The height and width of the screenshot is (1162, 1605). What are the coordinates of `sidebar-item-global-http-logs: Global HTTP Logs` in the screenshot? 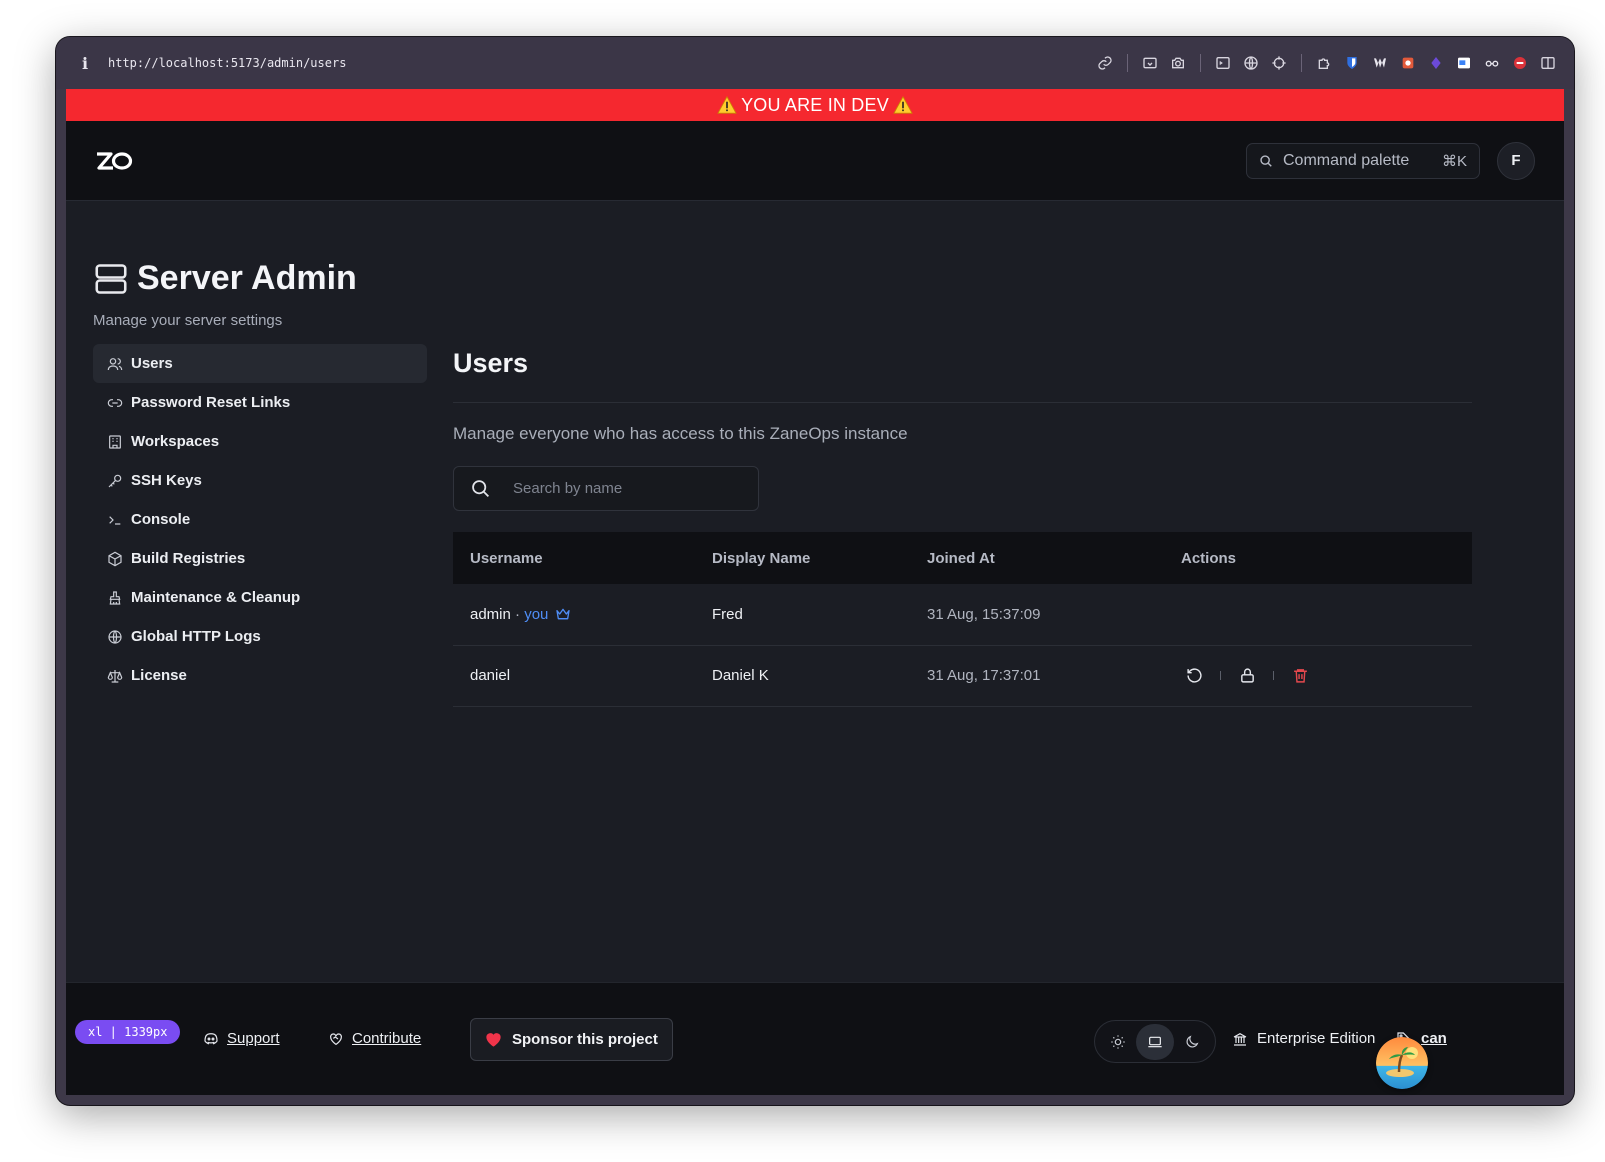 It's located at (260, 636).